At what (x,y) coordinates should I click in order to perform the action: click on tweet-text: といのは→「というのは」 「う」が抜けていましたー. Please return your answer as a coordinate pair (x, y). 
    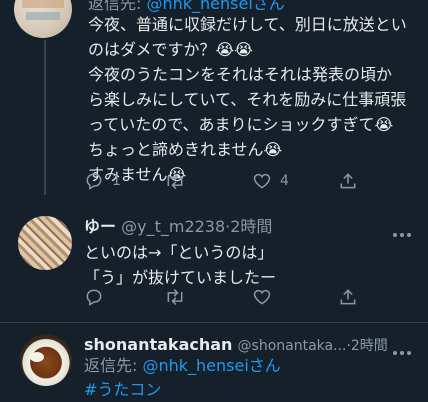
    Looking at the image, I should click on (180, 265).